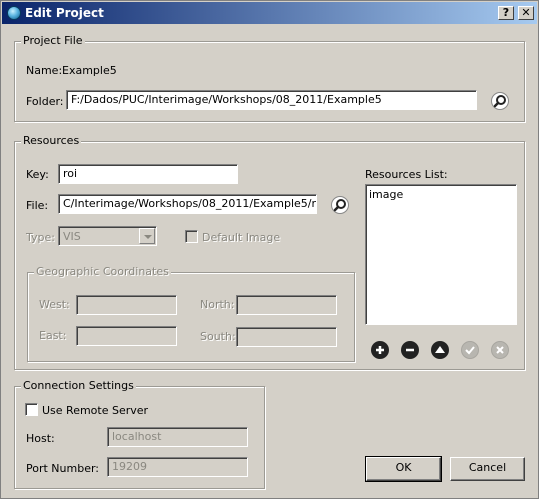 The width and height of the screenshot is (539, 499). What do you see at coordinates (107, 236) in the screenshot?
I see `type-select: VIS` at bounding box center [107, 236].